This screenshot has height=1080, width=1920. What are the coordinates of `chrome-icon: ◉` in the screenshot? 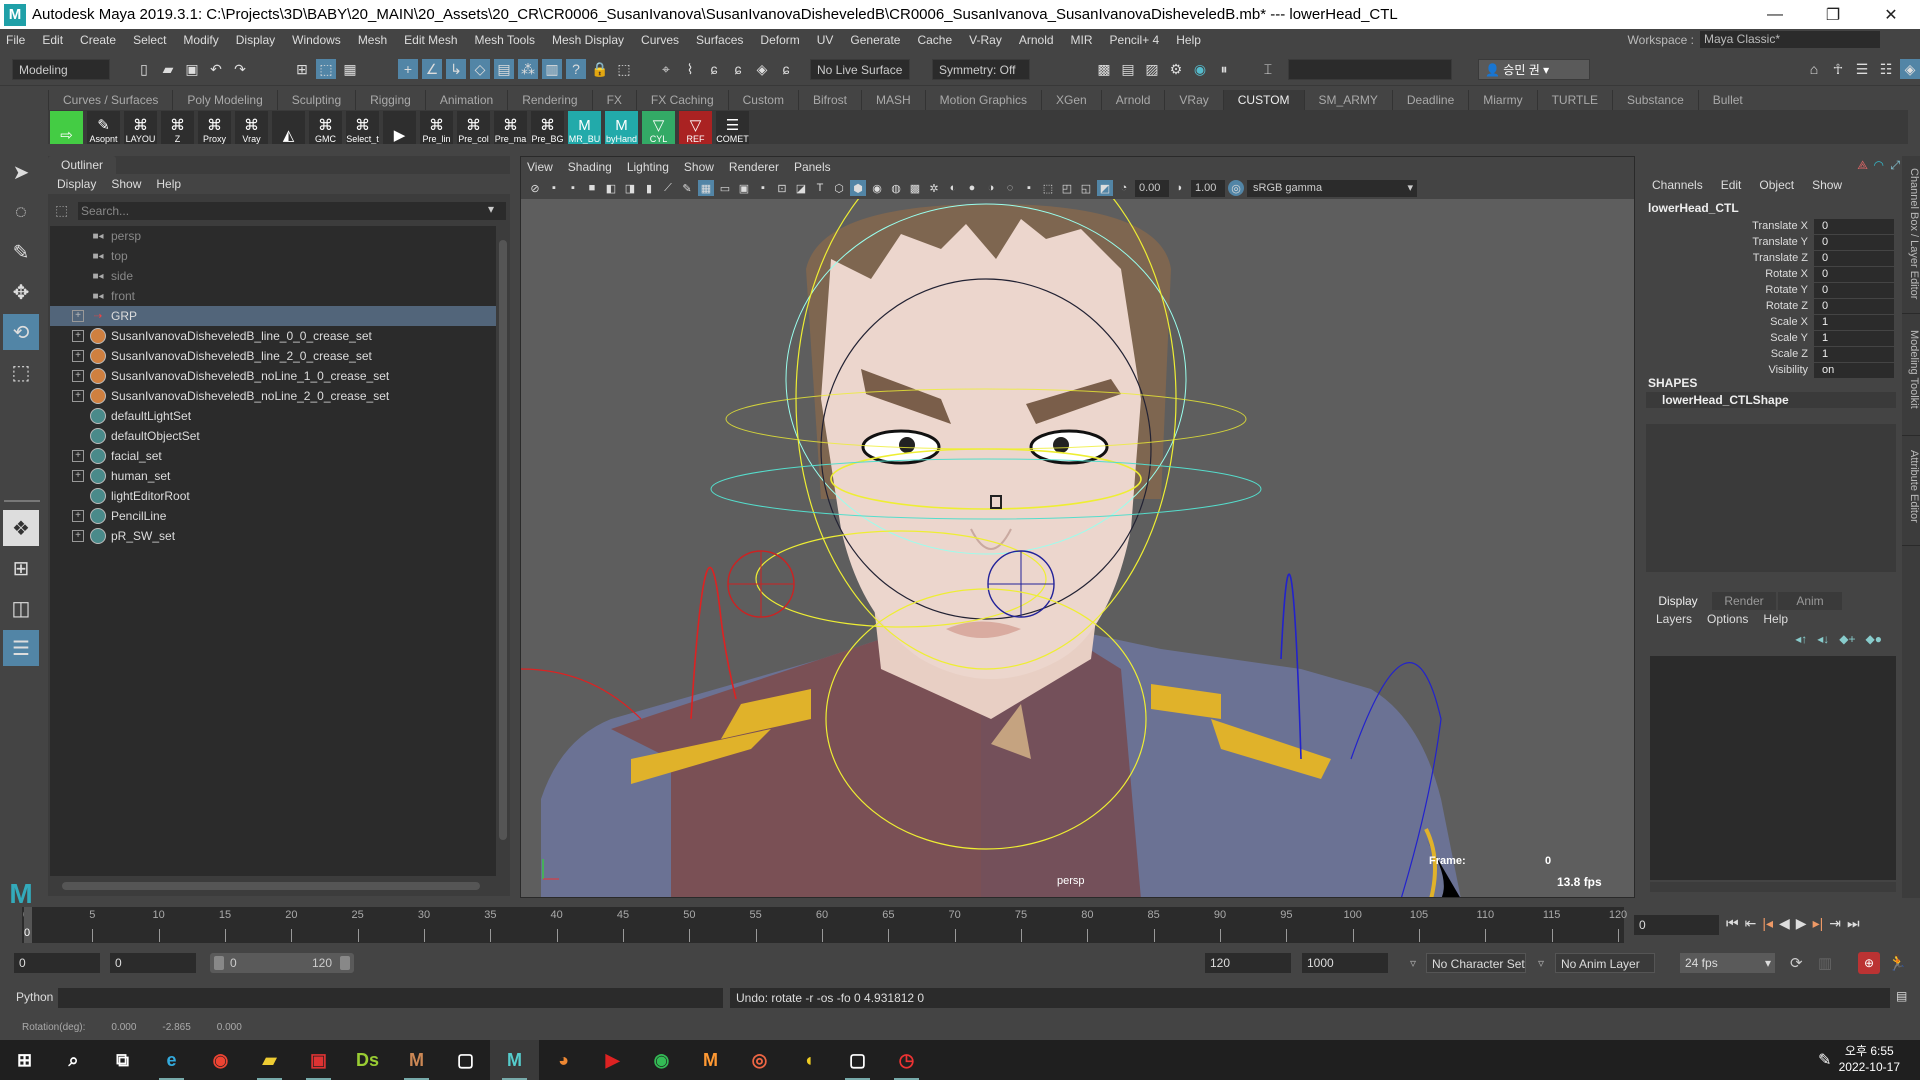 It's located at (220, 1060).